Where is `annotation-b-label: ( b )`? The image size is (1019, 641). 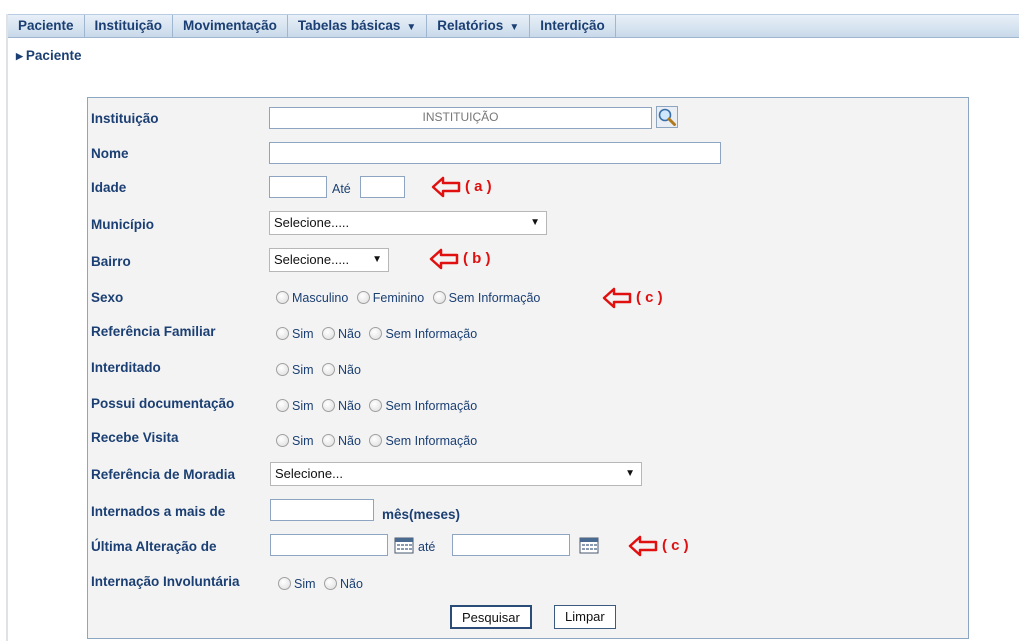 annotation-b-label: ( b ) is located at coordinates (477, 258).